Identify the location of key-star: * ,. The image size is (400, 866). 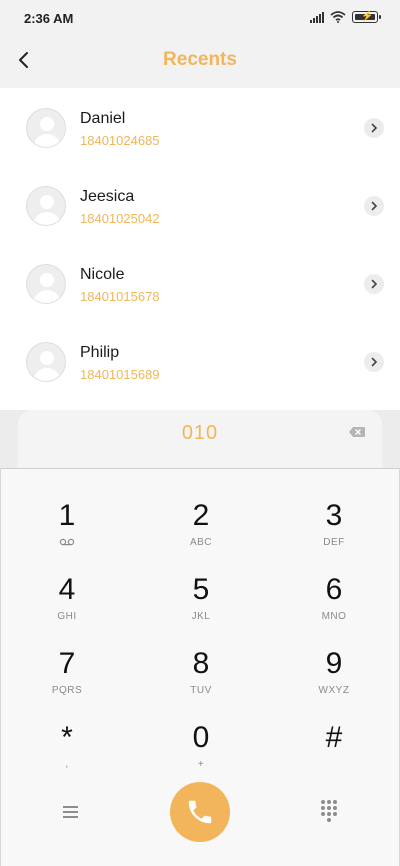
(67, 753).